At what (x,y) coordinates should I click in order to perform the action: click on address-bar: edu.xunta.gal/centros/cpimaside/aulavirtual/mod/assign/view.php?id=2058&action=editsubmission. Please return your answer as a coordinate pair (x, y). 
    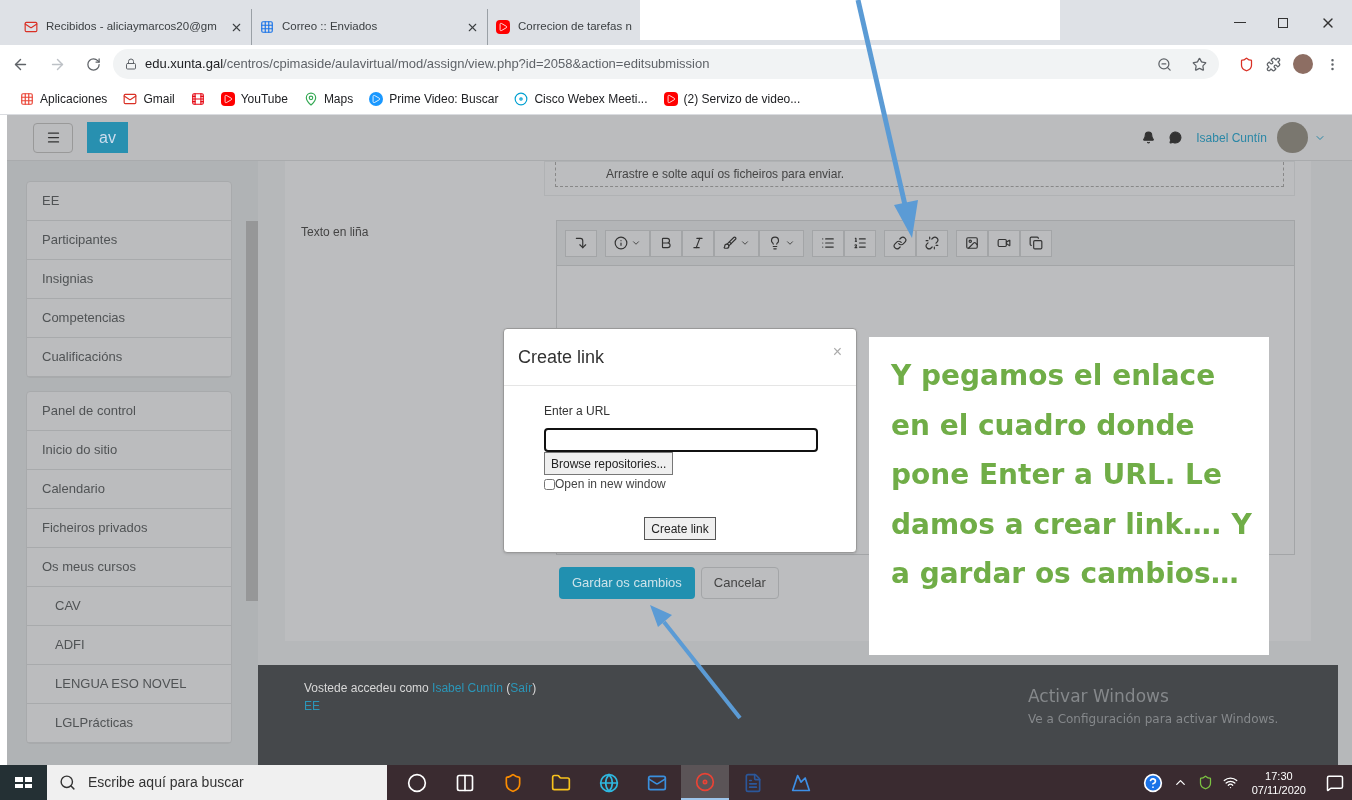
    Looking at the image, I should click on (666, 64).